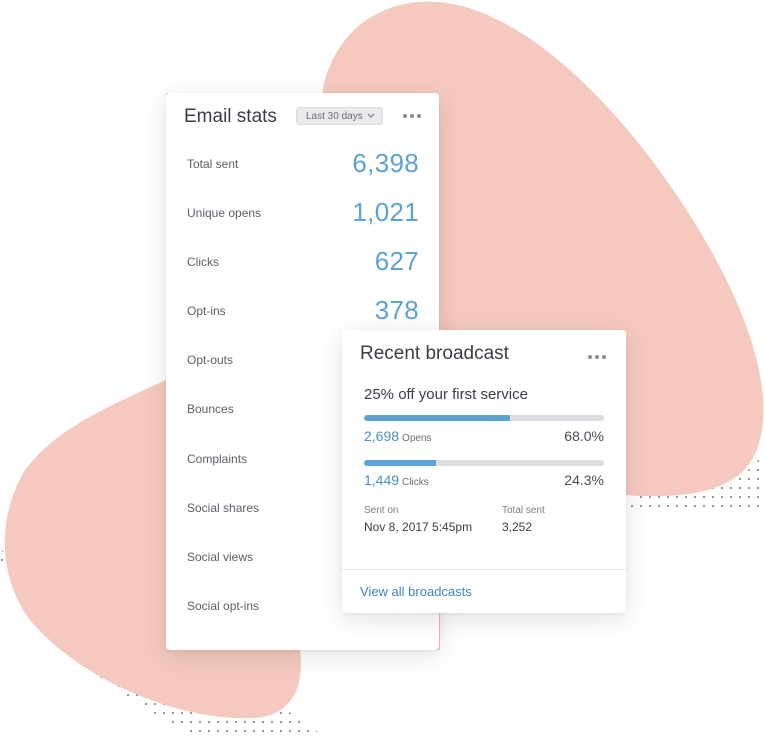 The image size is (765, 738). Describe the element at coordinates (303, 262) in the screenshot. I see `stat-row-clicks: Clicks 627` at that location.